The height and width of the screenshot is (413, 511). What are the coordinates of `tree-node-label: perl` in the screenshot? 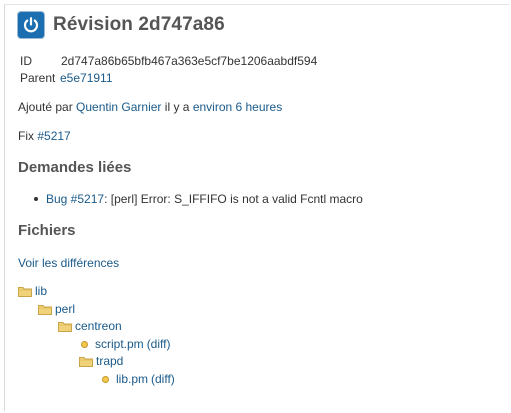 It's located at (65, 309).